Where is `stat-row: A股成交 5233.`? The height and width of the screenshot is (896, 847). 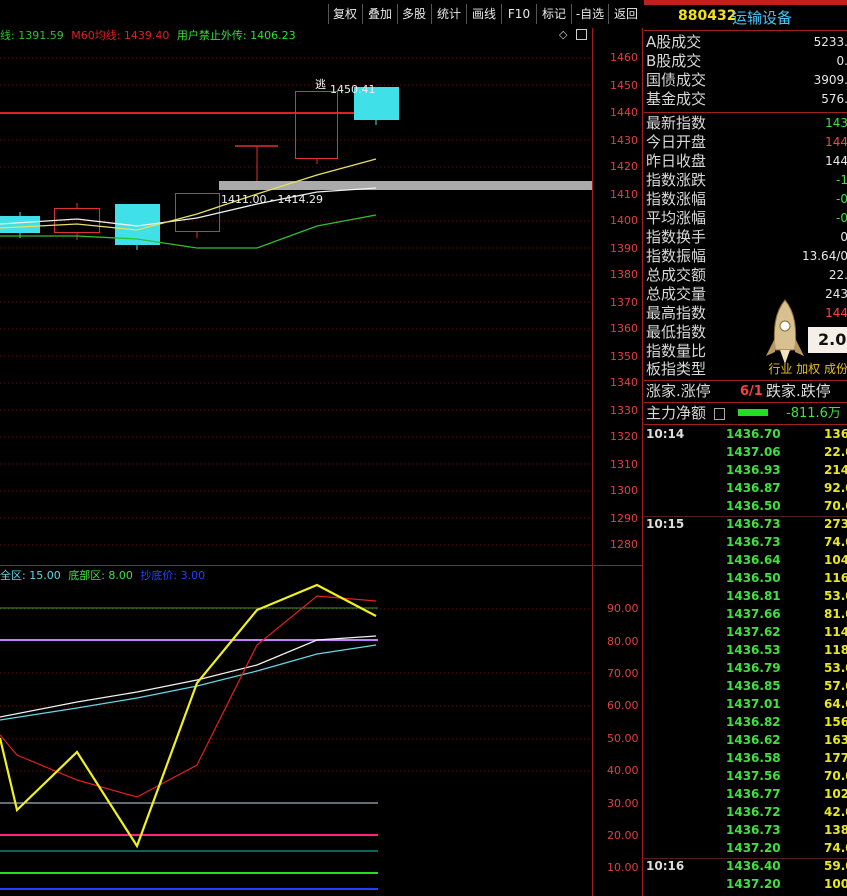 stat-row: A股成交 5233. is located at coordinates (746, 42).